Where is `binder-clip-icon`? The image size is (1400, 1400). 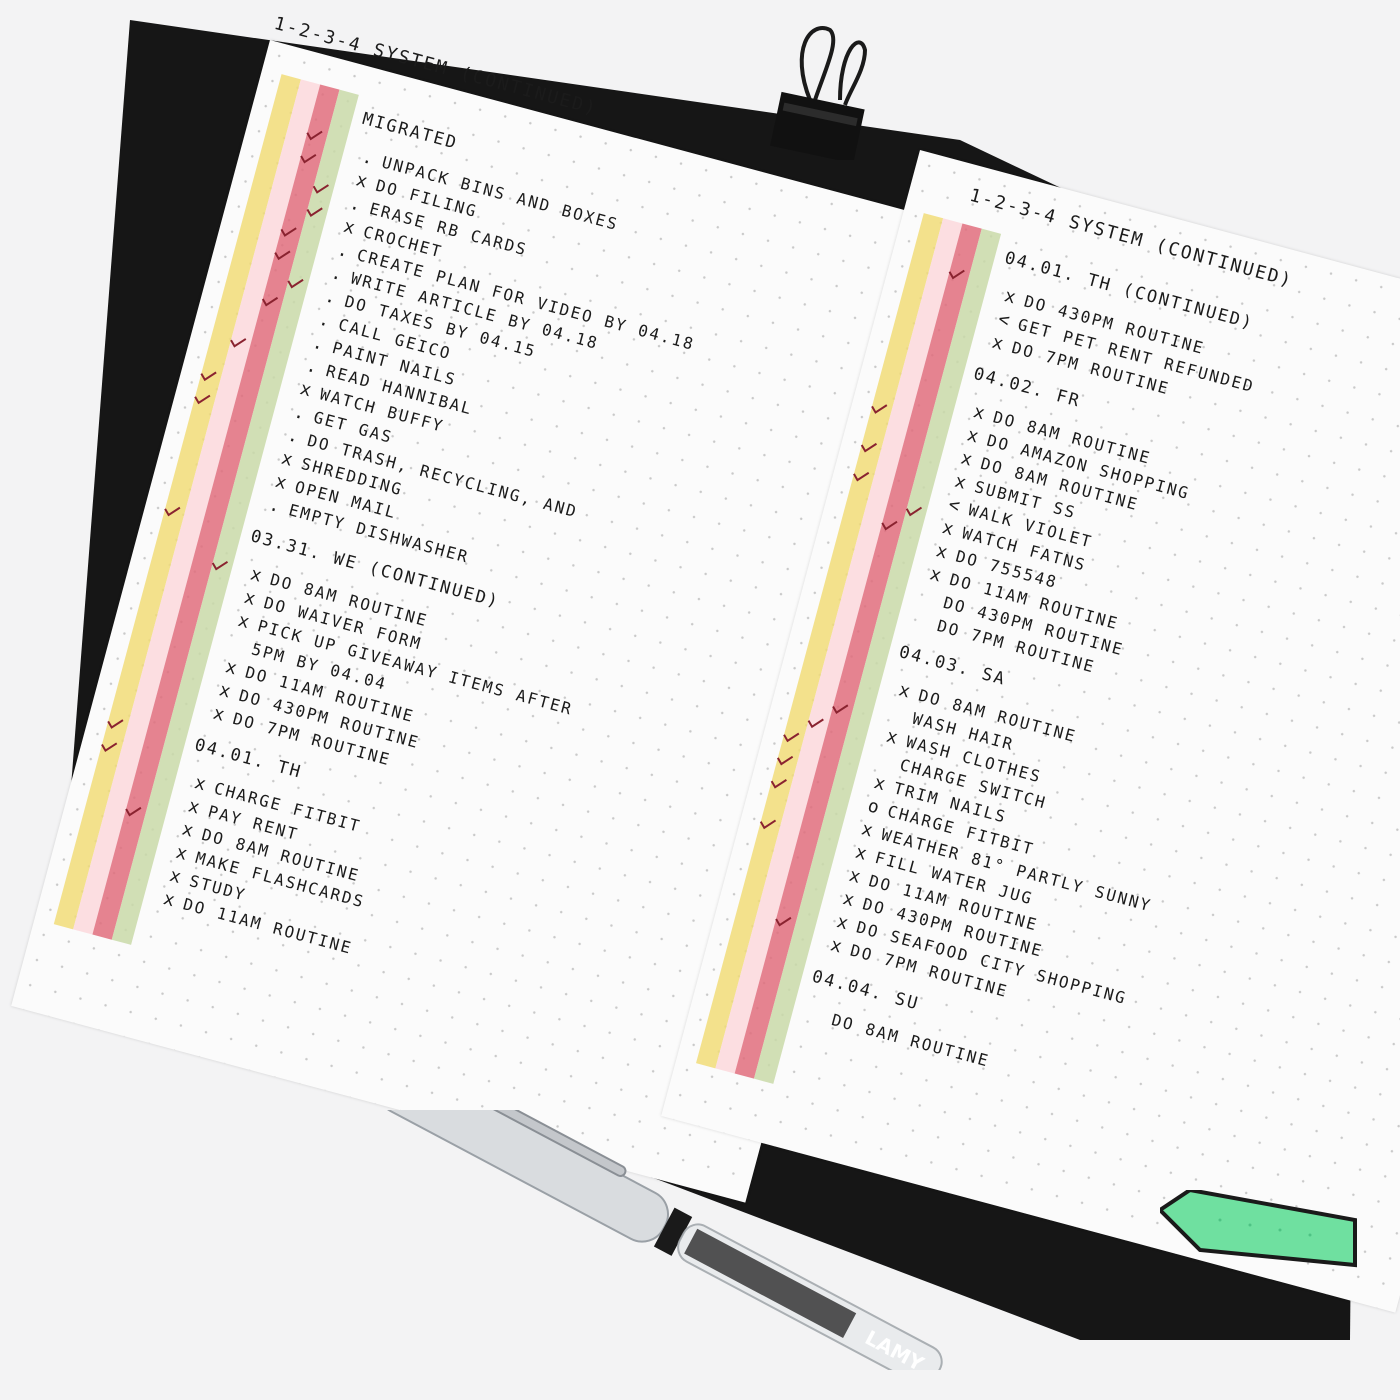 binder-clip-icon is located at coordinates (819, 93).